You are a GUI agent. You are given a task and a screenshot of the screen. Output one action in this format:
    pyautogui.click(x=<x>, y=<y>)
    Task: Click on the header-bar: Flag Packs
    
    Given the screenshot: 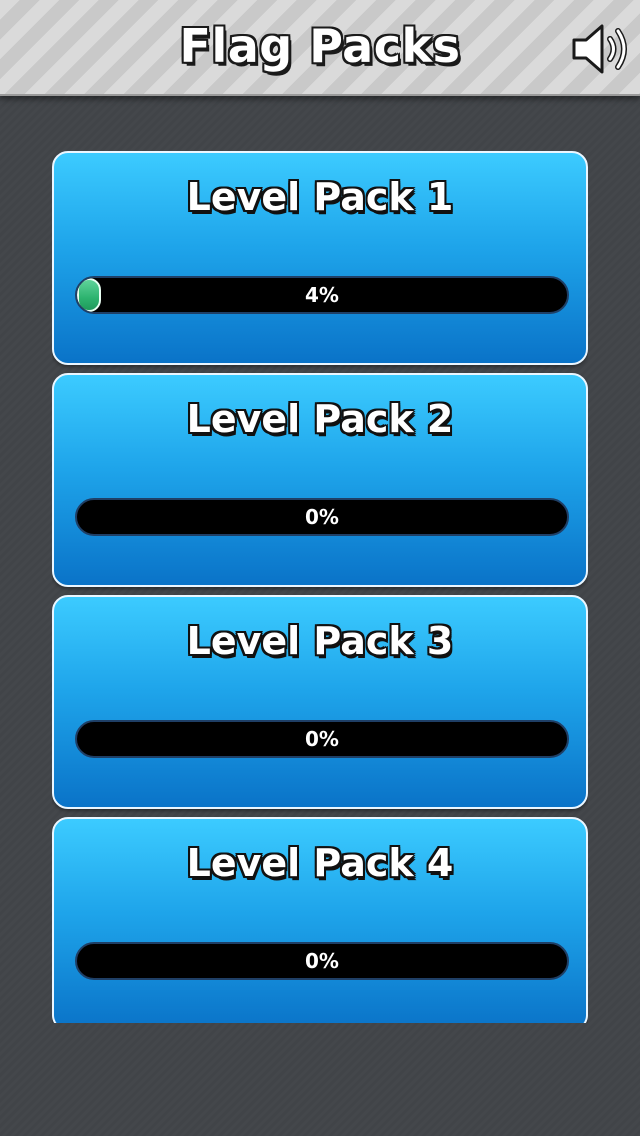 What is the action you would take?
    pyautogui.click(x=320, y=48)
    